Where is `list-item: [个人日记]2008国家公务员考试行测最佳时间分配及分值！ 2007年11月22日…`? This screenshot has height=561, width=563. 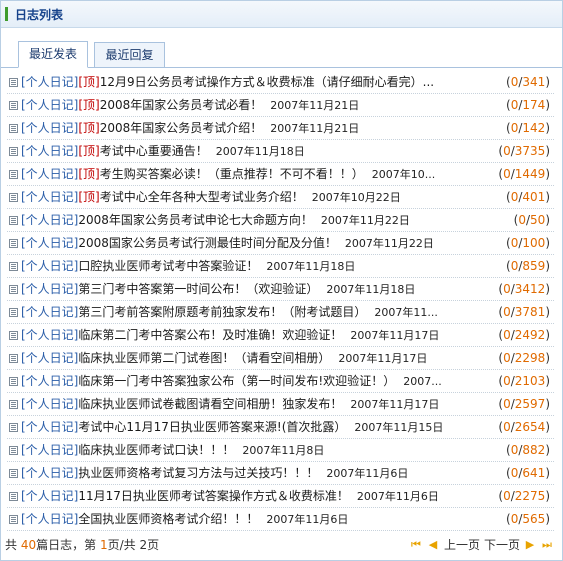
list-item: [个人日记]2008国家公务员考试行测最佳时间分配及分值！ 2007年11月22日… is located at coordinates (281, 243).